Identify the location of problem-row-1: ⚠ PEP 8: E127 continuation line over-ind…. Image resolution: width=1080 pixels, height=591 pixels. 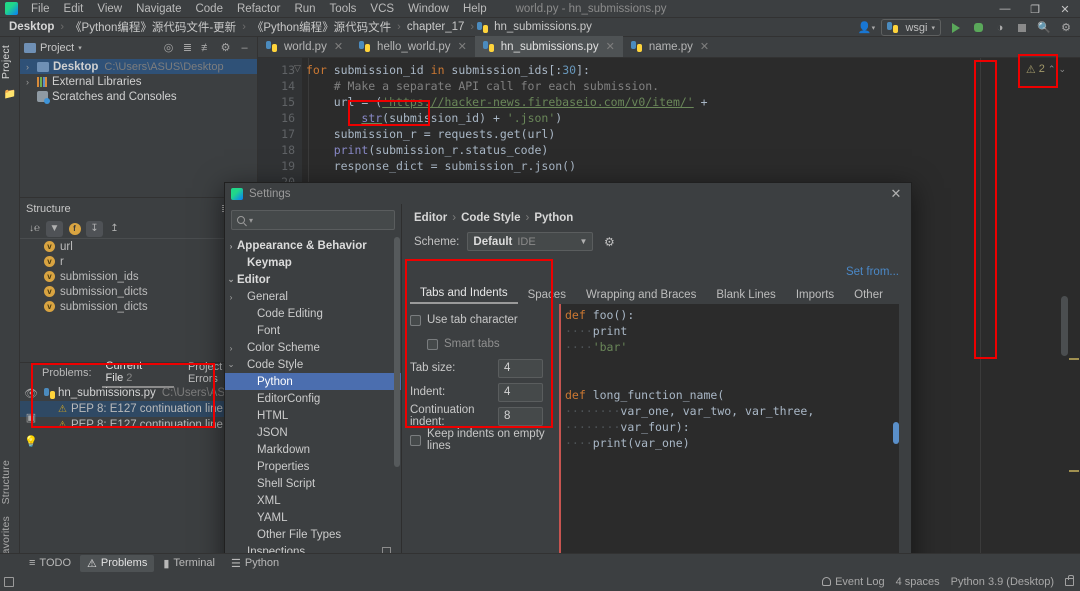
(147, 409).